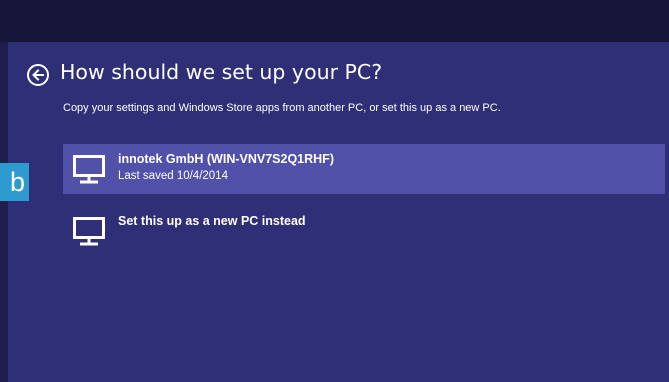 This screenshot has height=382, width=669. What do you see at coordinates (221, 72) in the screenshot?
I see `page-title: How should we set up your PC?` at bounding box center [221, 72].